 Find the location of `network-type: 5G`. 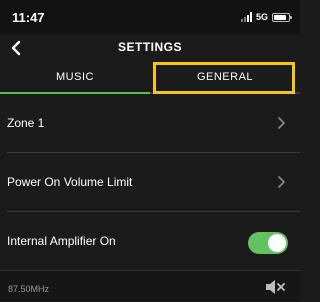

network-type: 5G is located at coordinates (261, 17).